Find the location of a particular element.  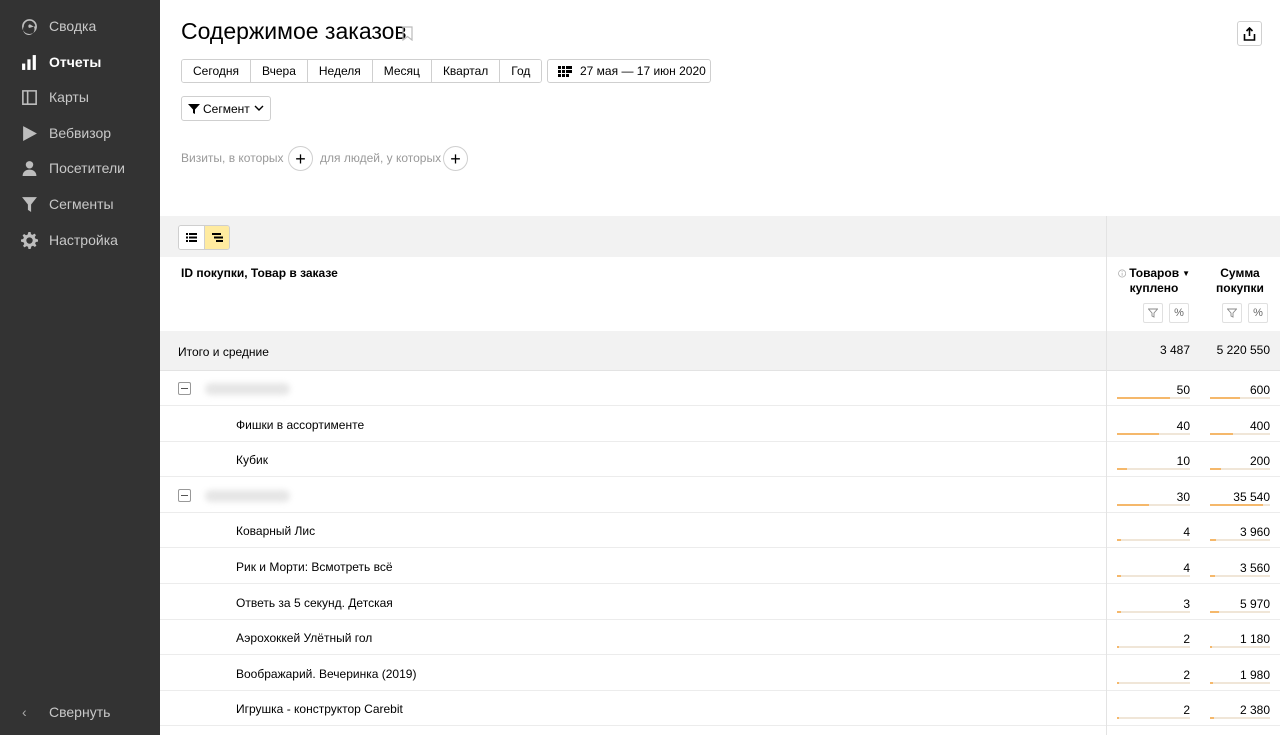

metric-header-purchase-sum: Сумма покупки is located at coordinates (1240, 281).